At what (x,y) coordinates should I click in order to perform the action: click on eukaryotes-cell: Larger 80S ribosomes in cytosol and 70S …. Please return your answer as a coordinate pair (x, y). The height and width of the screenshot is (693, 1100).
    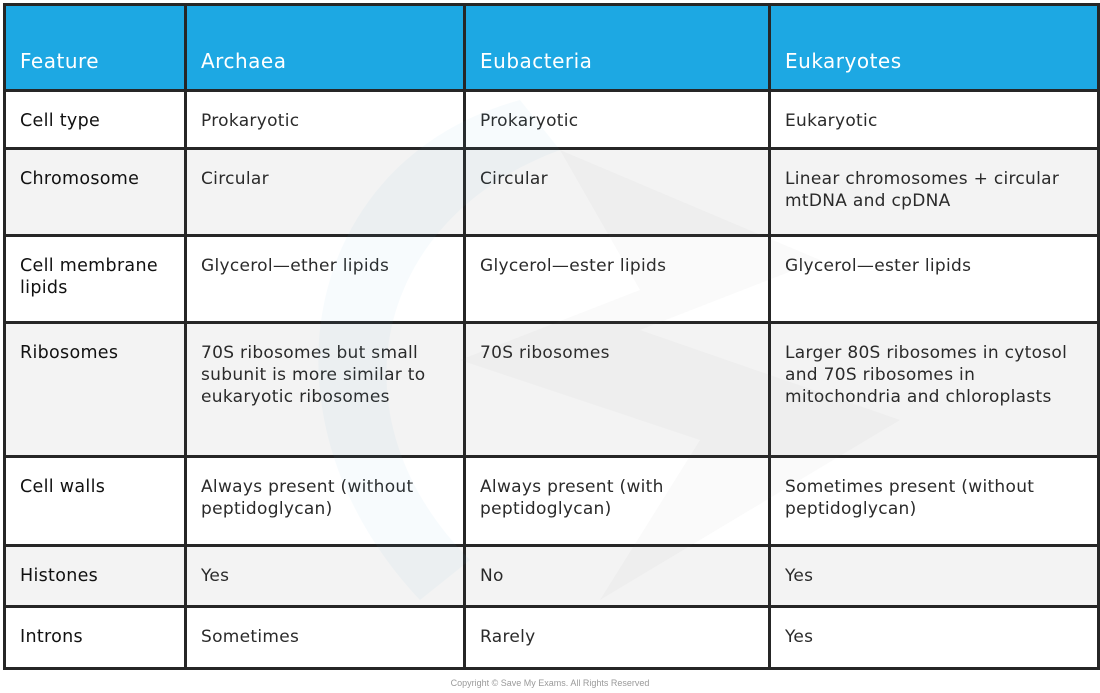
    Looking at the image, I should click on (934, 389).